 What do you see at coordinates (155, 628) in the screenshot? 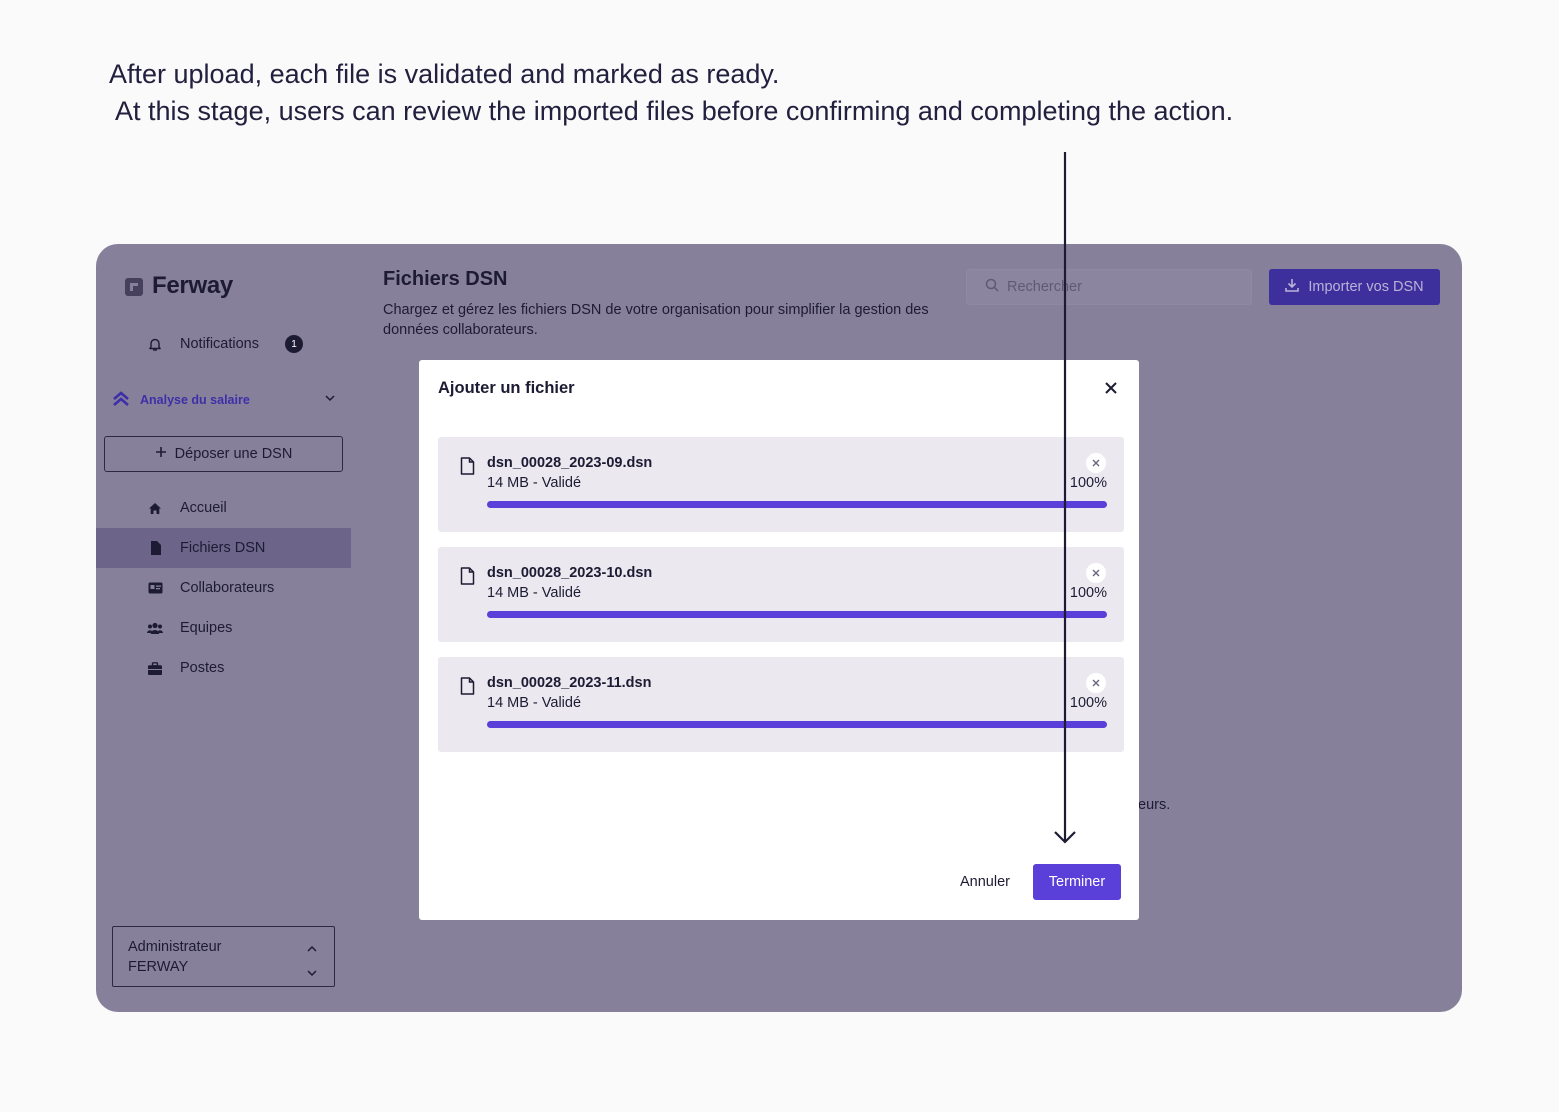
I see `users-icon` at bounding box center [155, 628].